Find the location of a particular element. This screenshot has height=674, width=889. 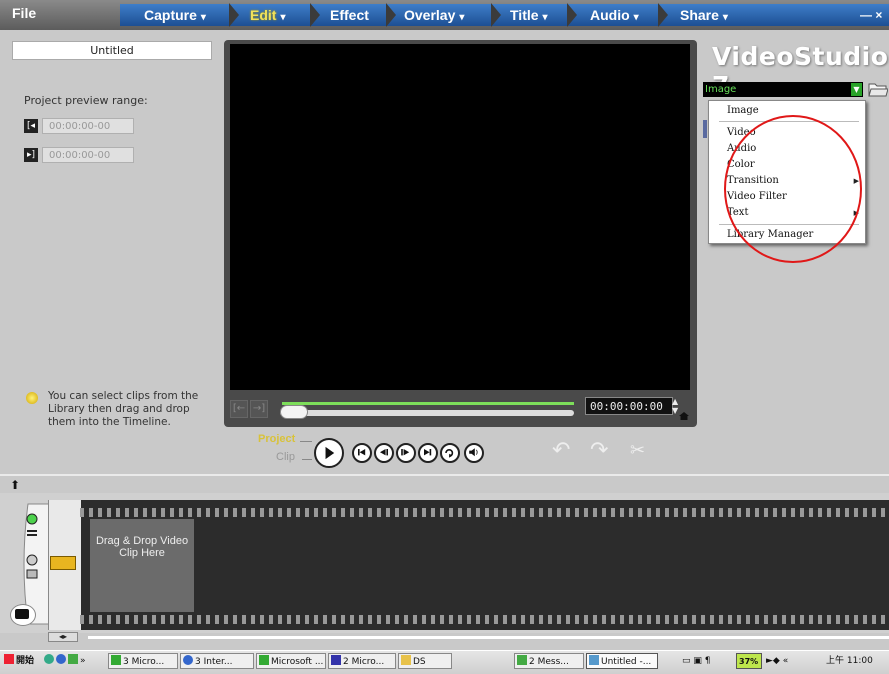

videostudio-icon is located at coordinates (594, 660).